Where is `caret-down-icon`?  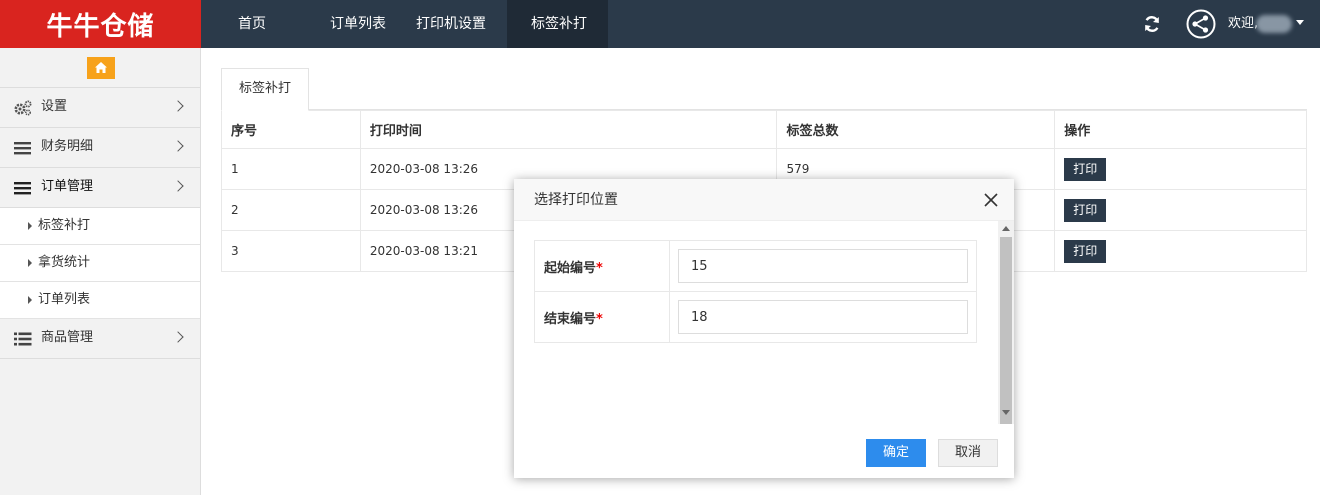
caret-down-icon is located at coordinates (1300, 22).